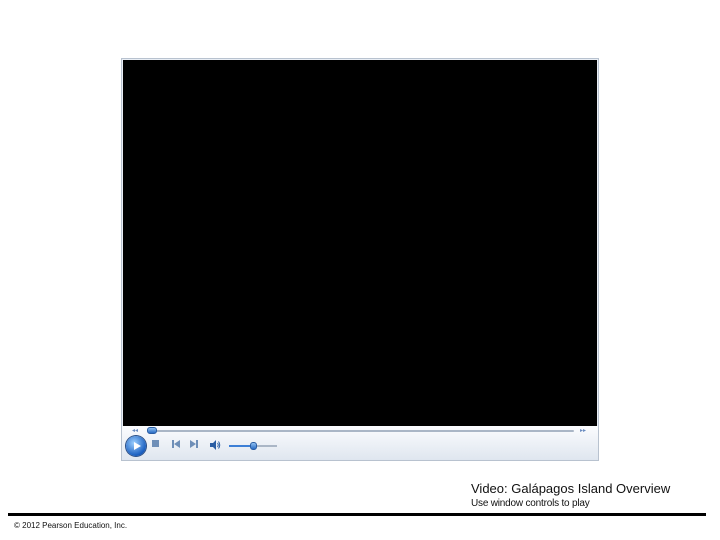 The image size is (720, 540). I want to click on video-instructions: Use window controls to play, so click(530, 503).